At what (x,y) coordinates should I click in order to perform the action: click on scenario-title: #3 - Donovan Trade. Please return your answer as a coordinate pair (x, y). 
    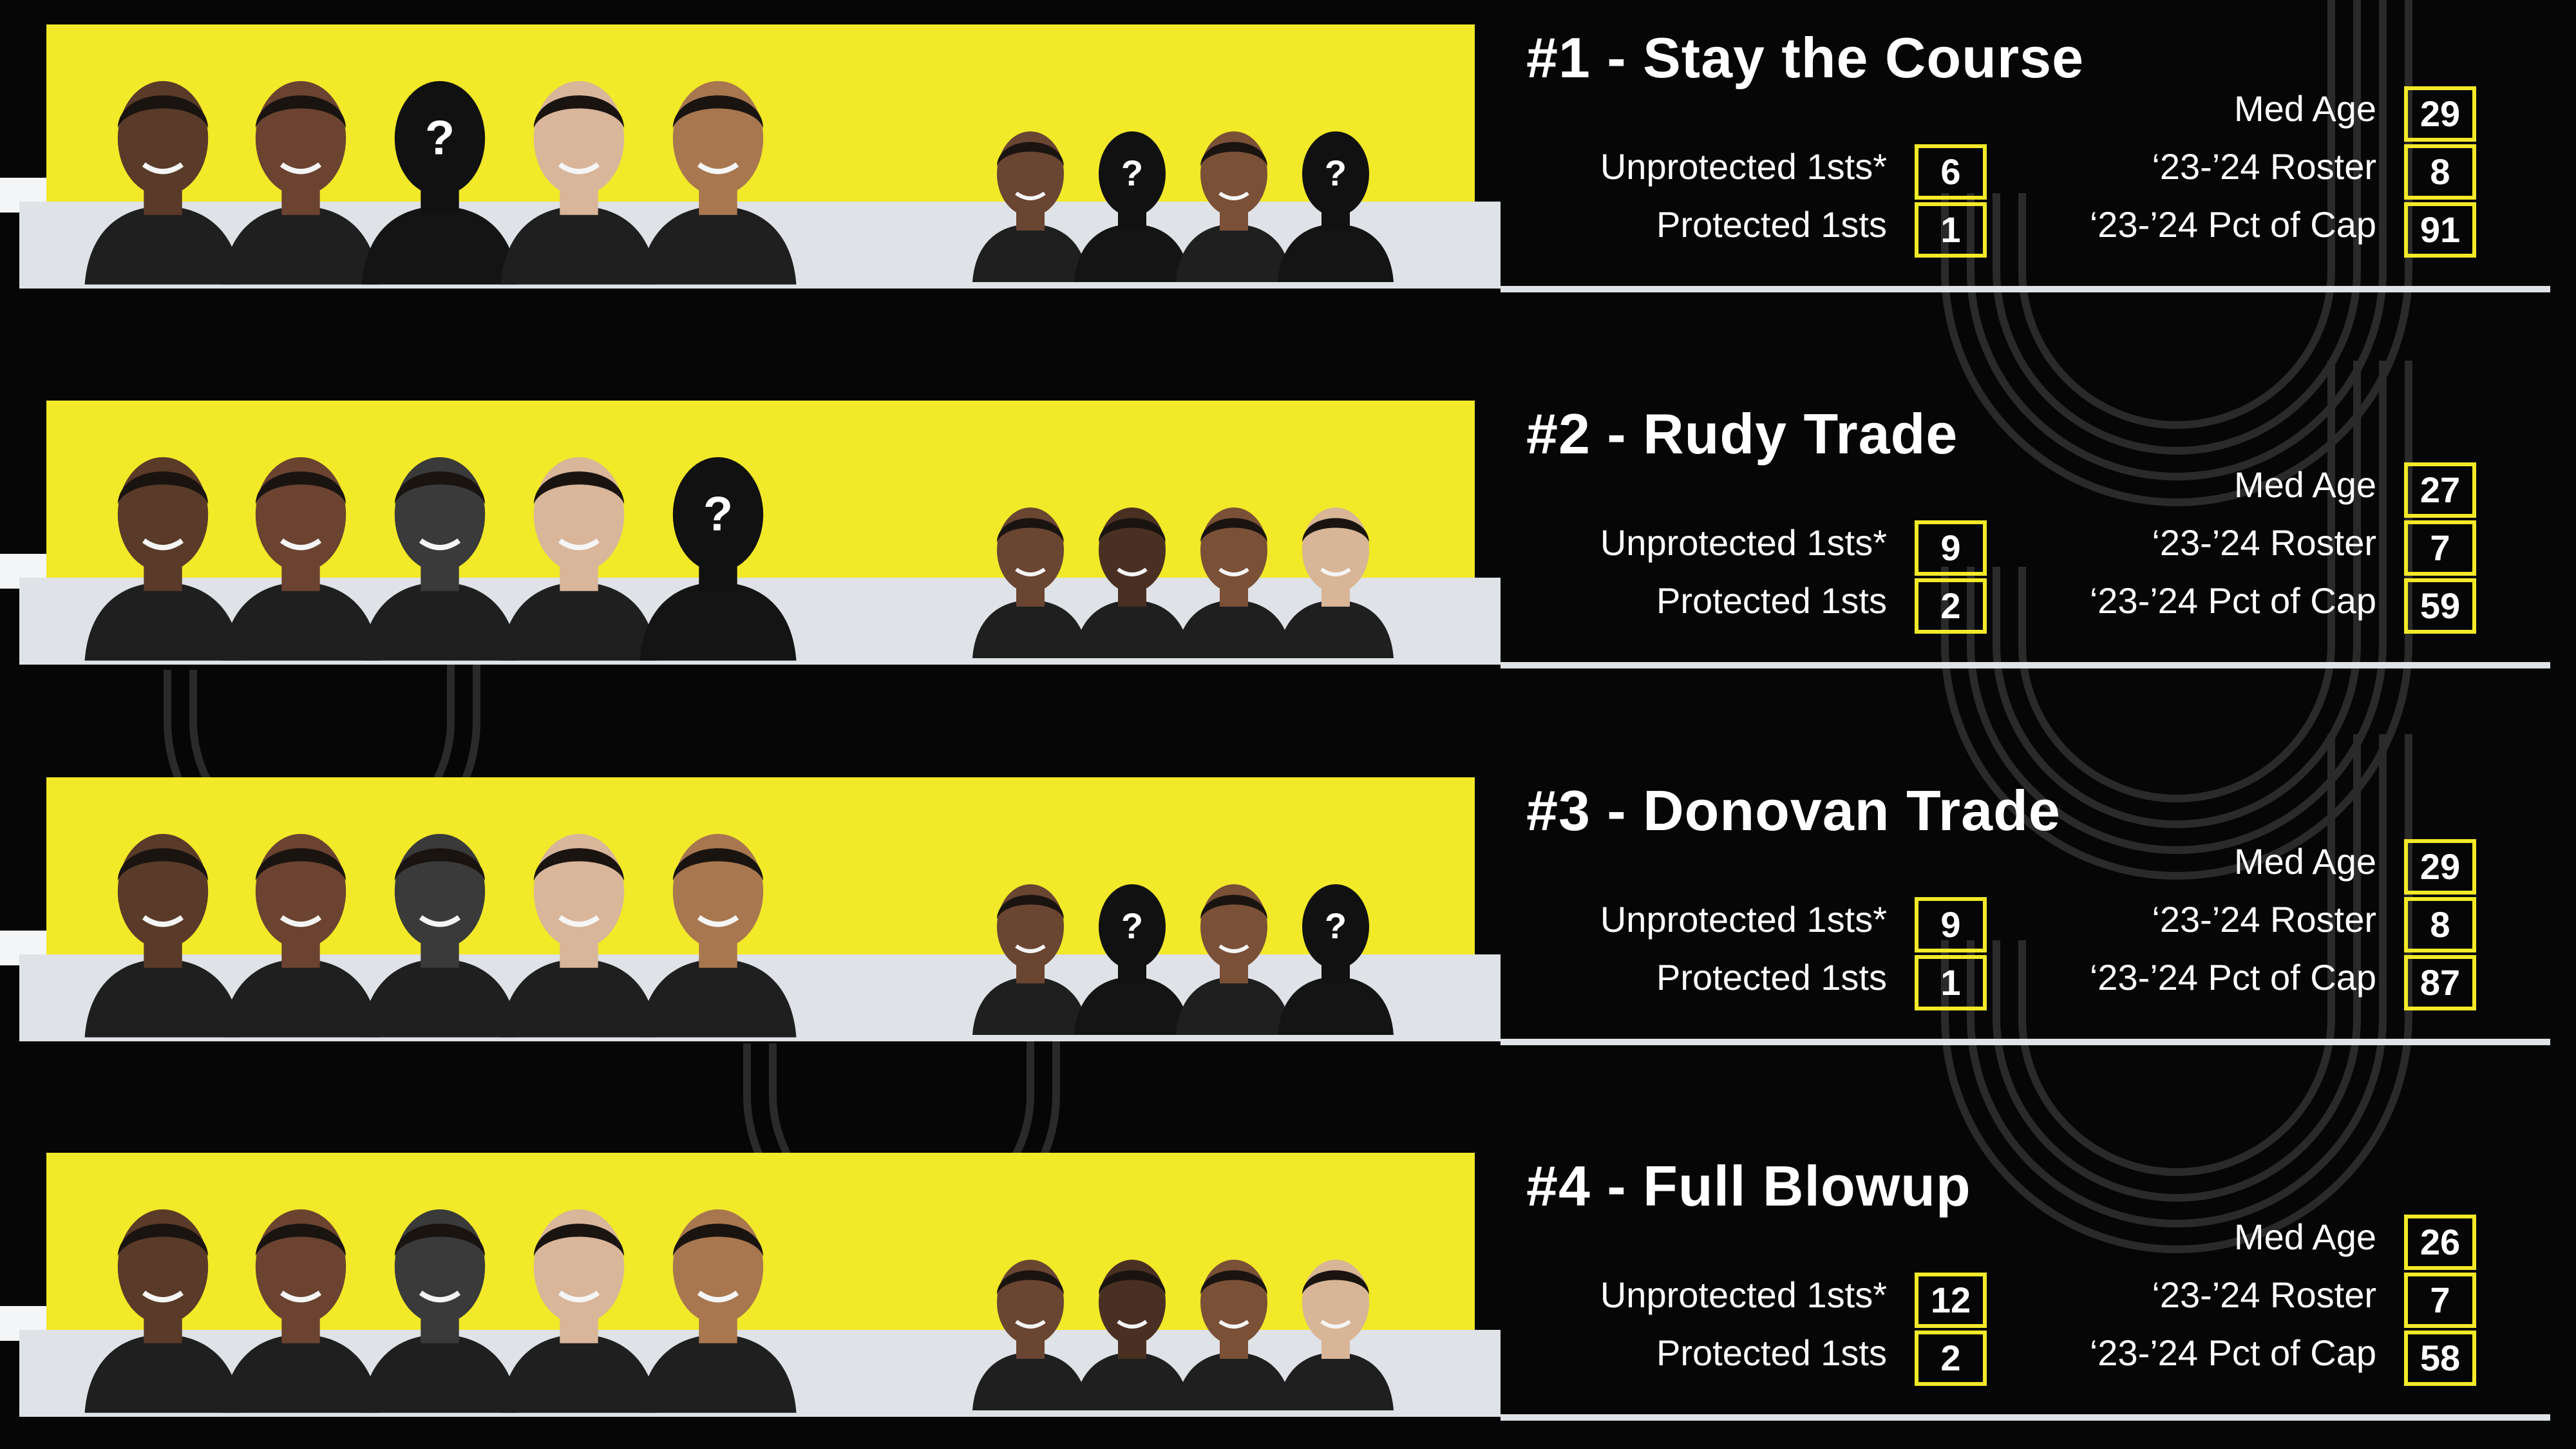
    Looking at the image, I should click on (1793, 811).